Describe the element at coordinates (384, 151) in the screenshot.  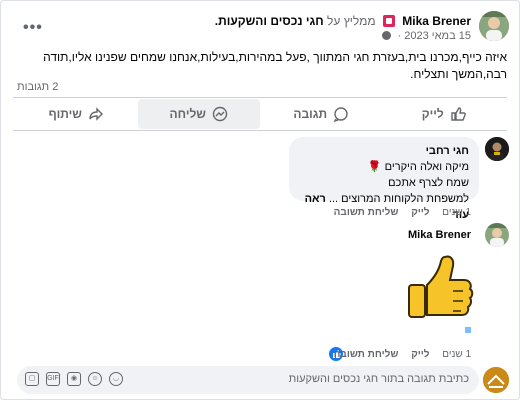
I see `comment-author: חגי רחבי` at that location.